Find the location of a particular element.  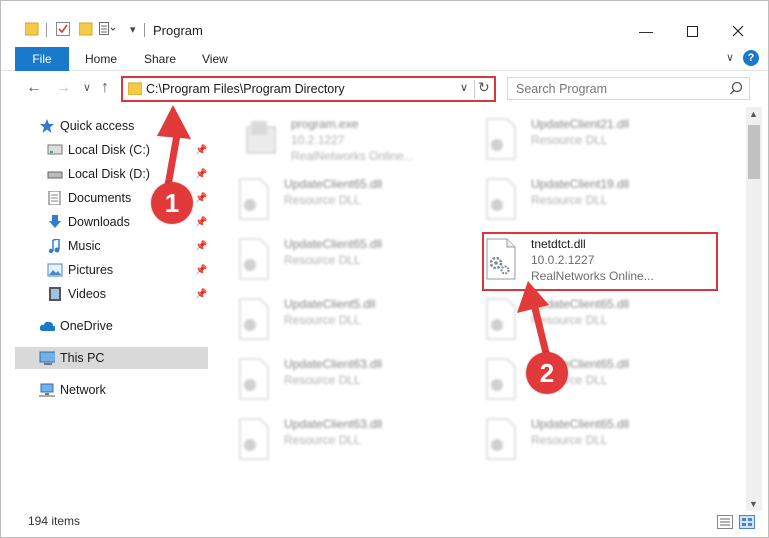

step-2-callout: 2 is located at coordinates (547, 373).